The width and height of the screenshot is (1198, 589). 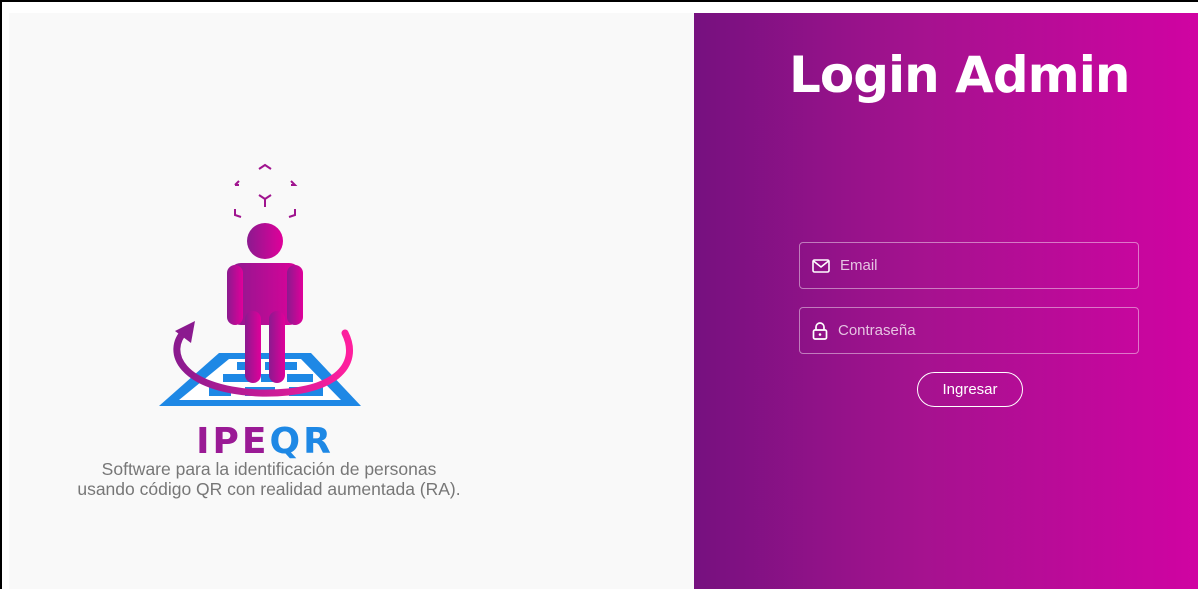 I want to click on brand-wordmark: IPEQR, so click(x=265, y=441).